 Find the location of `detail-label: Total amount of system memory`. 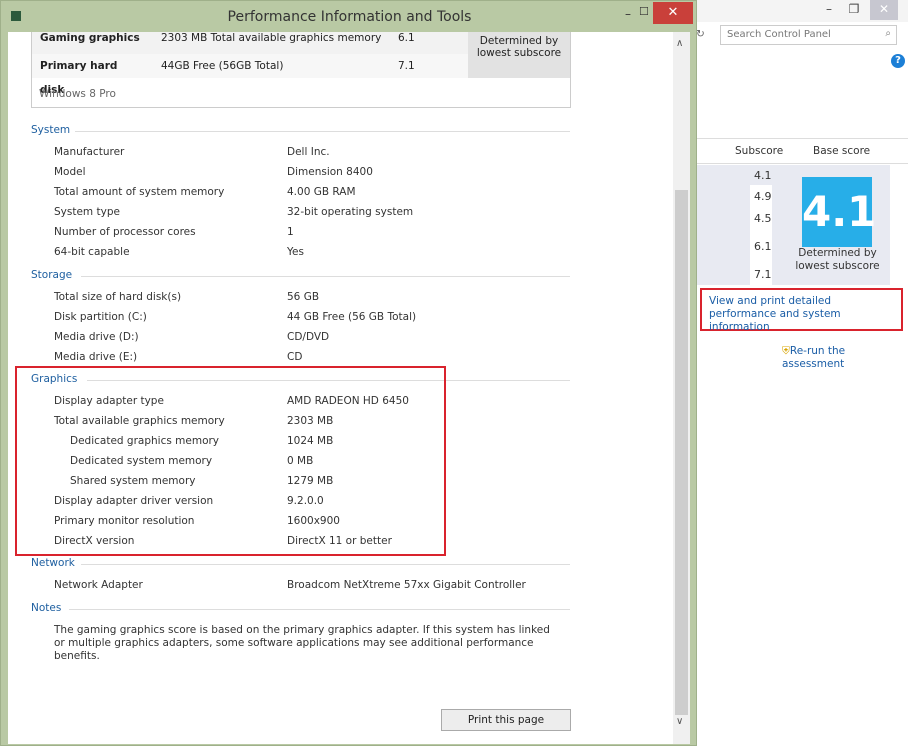

detail-label: Total amount of system memory is located at coordinates (139, 192).